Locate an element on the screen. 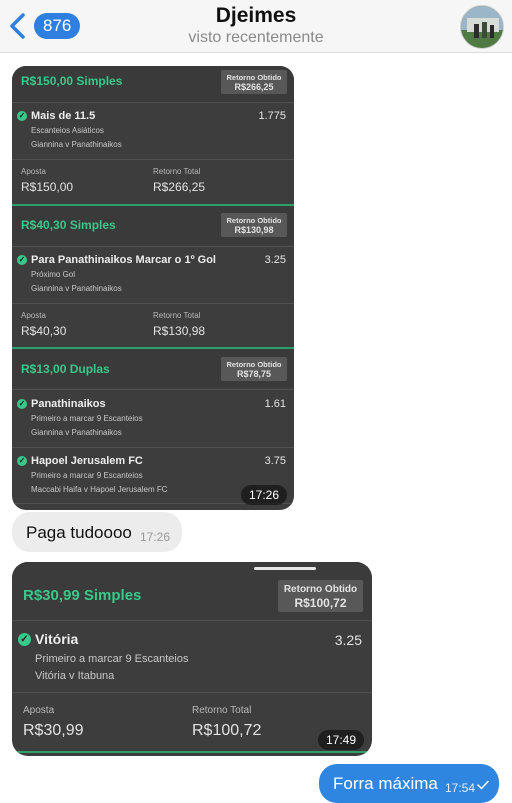  incoming-message-bubble: Paga tudoooo 17:26 is located at coordinates (97, 532).